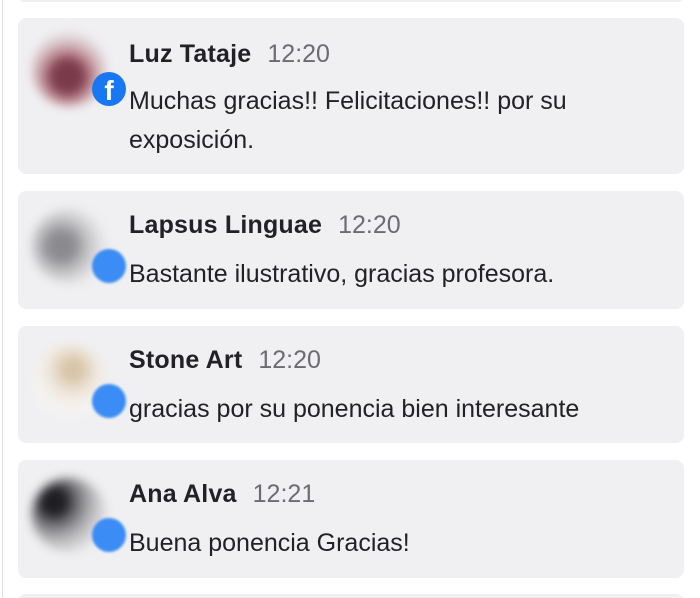 The image size is (700, 598). What do you see at coordinates (109, 89) in the screenshot?
I see `facebook-icon: f` at bounding box center [109, 89].